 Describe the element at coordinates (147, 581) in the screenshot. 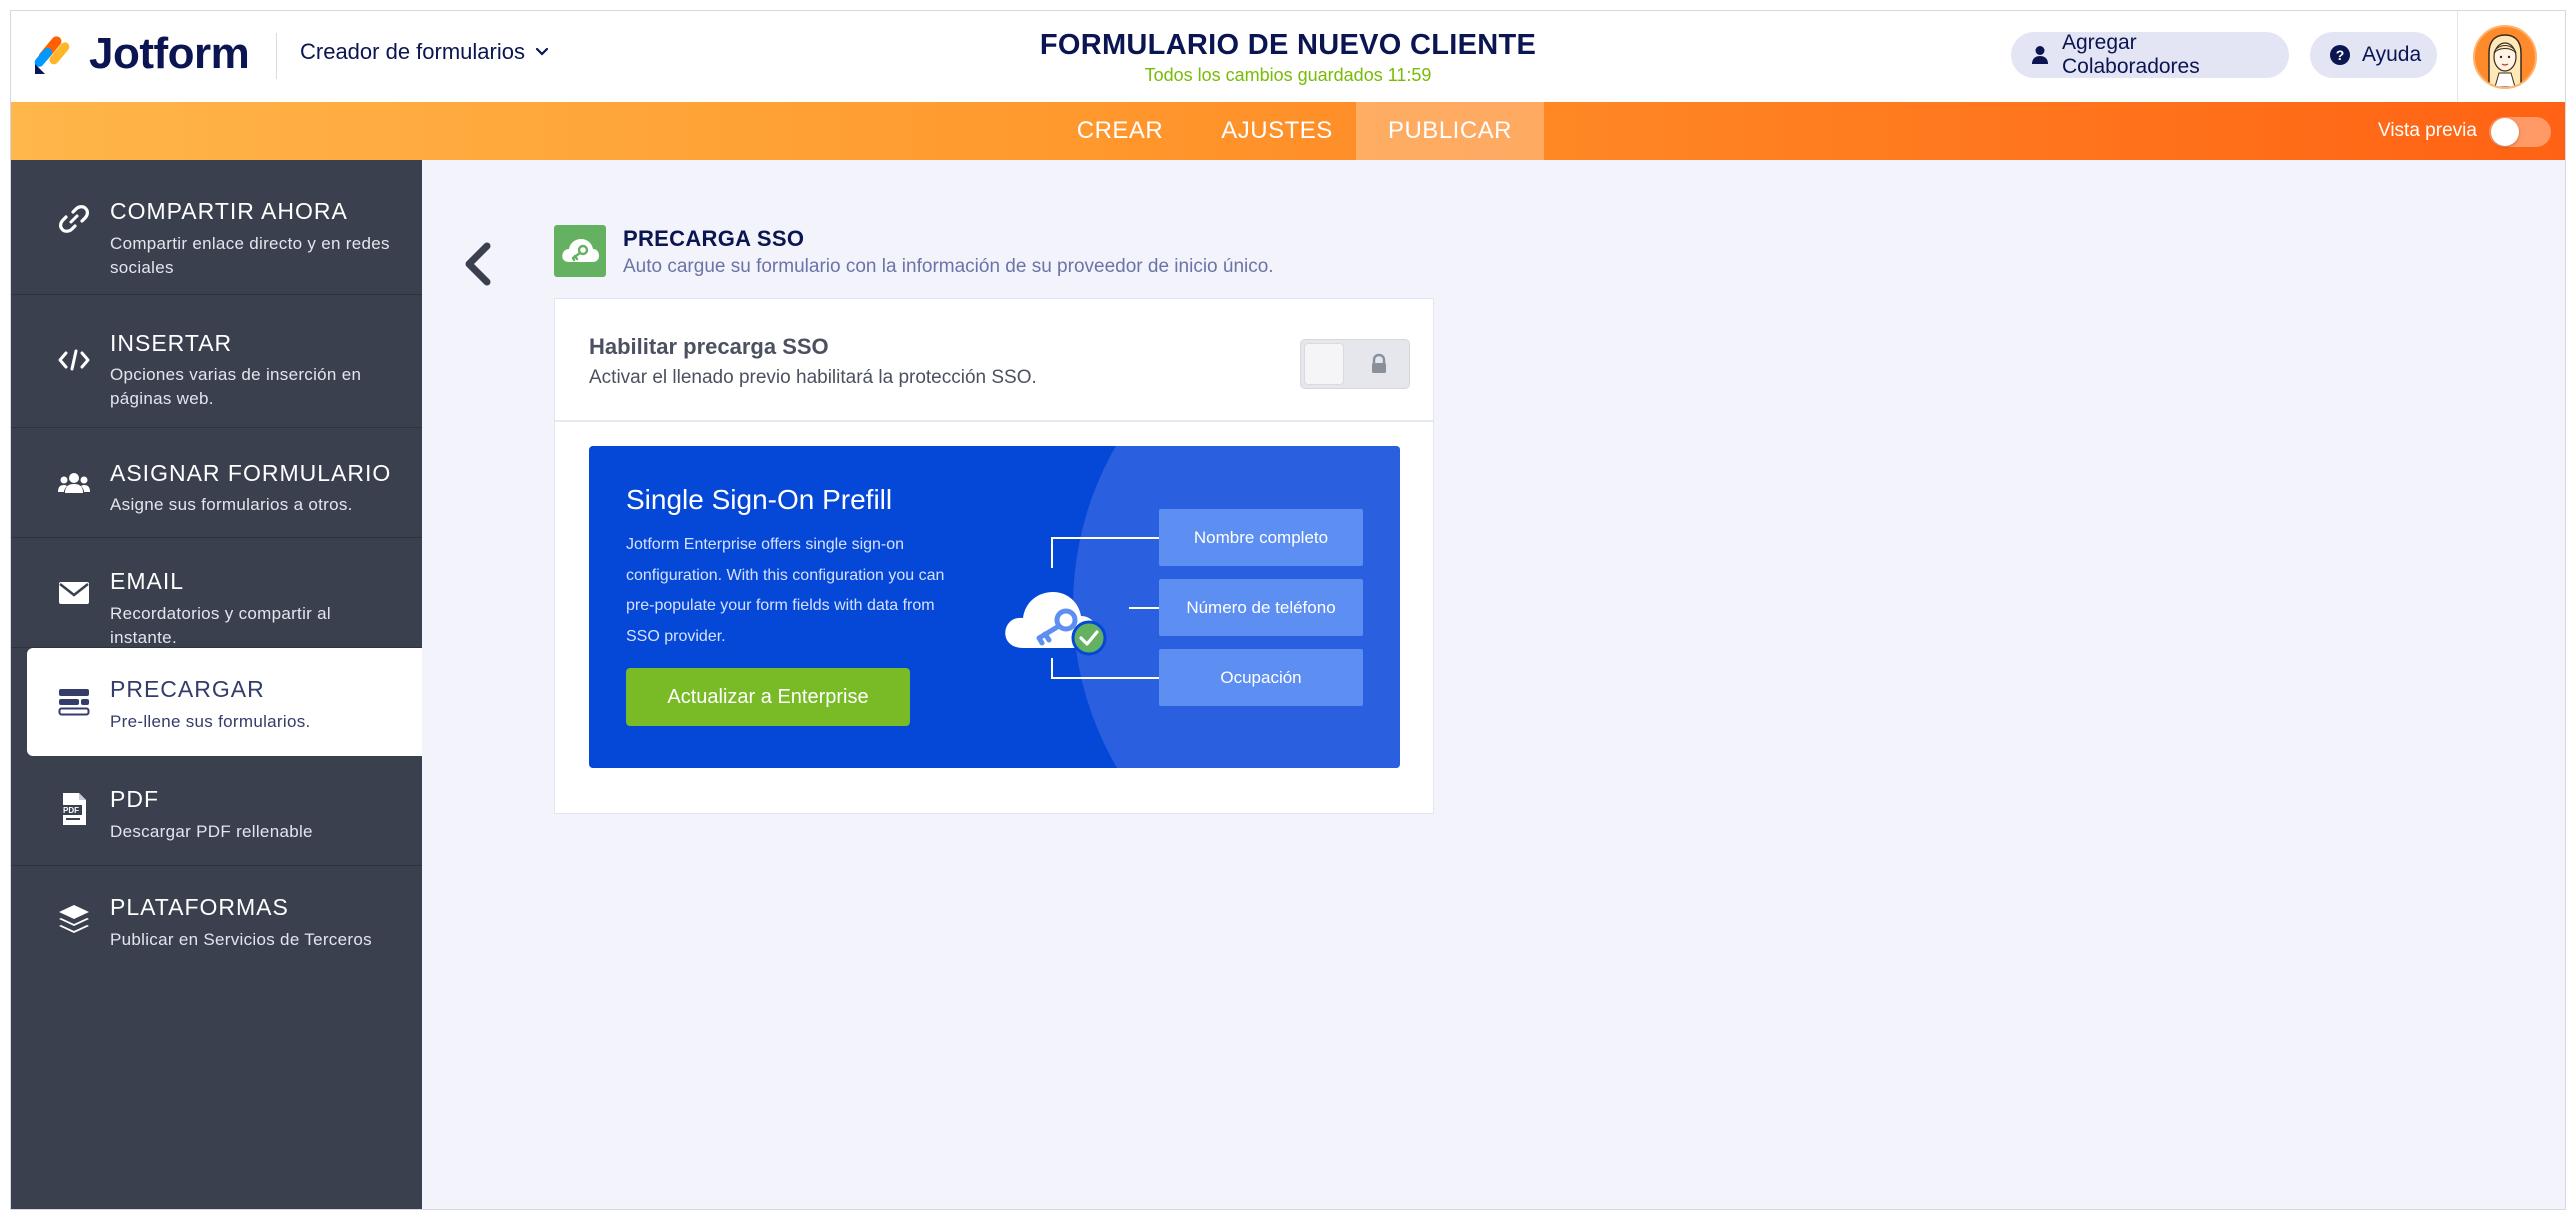

I see `sidebar-item-title: EMAIL` at that location.